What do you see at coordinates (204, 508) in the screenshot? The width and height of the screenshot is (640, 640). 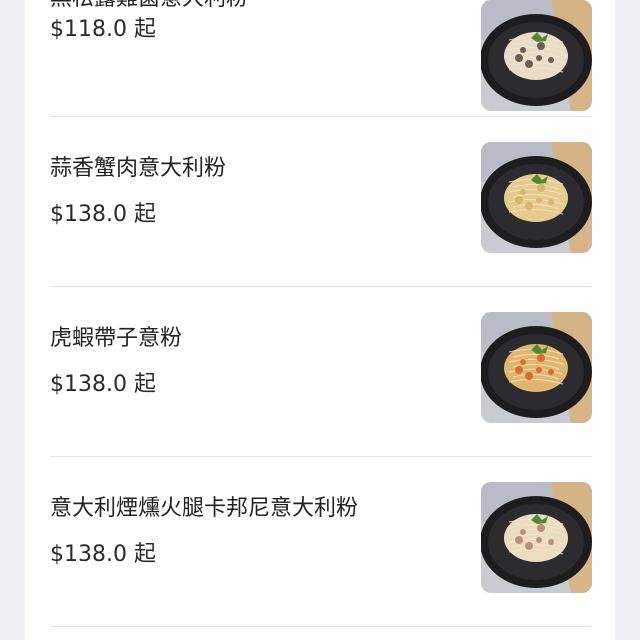 I see `menu-item-name: 意大利煙燻火腿卡邦尼意大利粉` at bounding box center [204, 508].